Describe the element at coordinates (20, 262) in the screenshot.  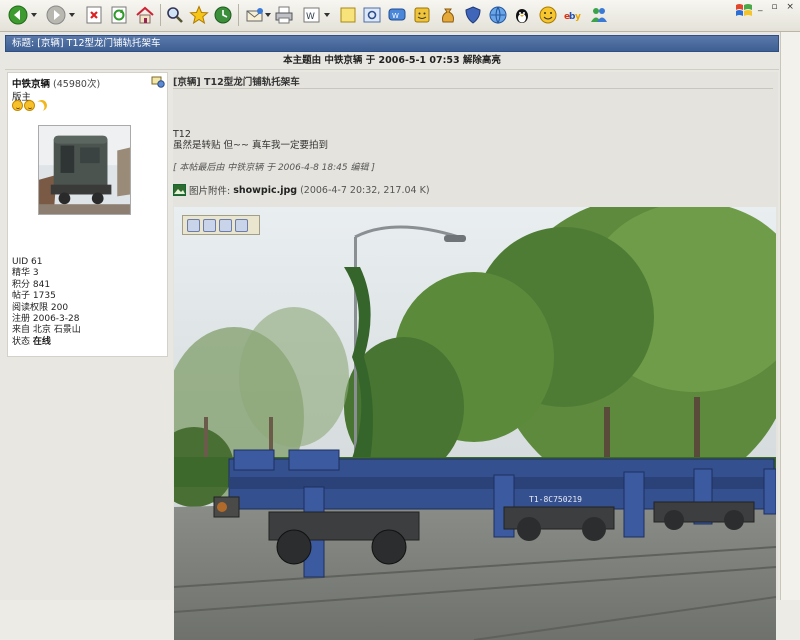
I see `stat-label: UID` at that location.